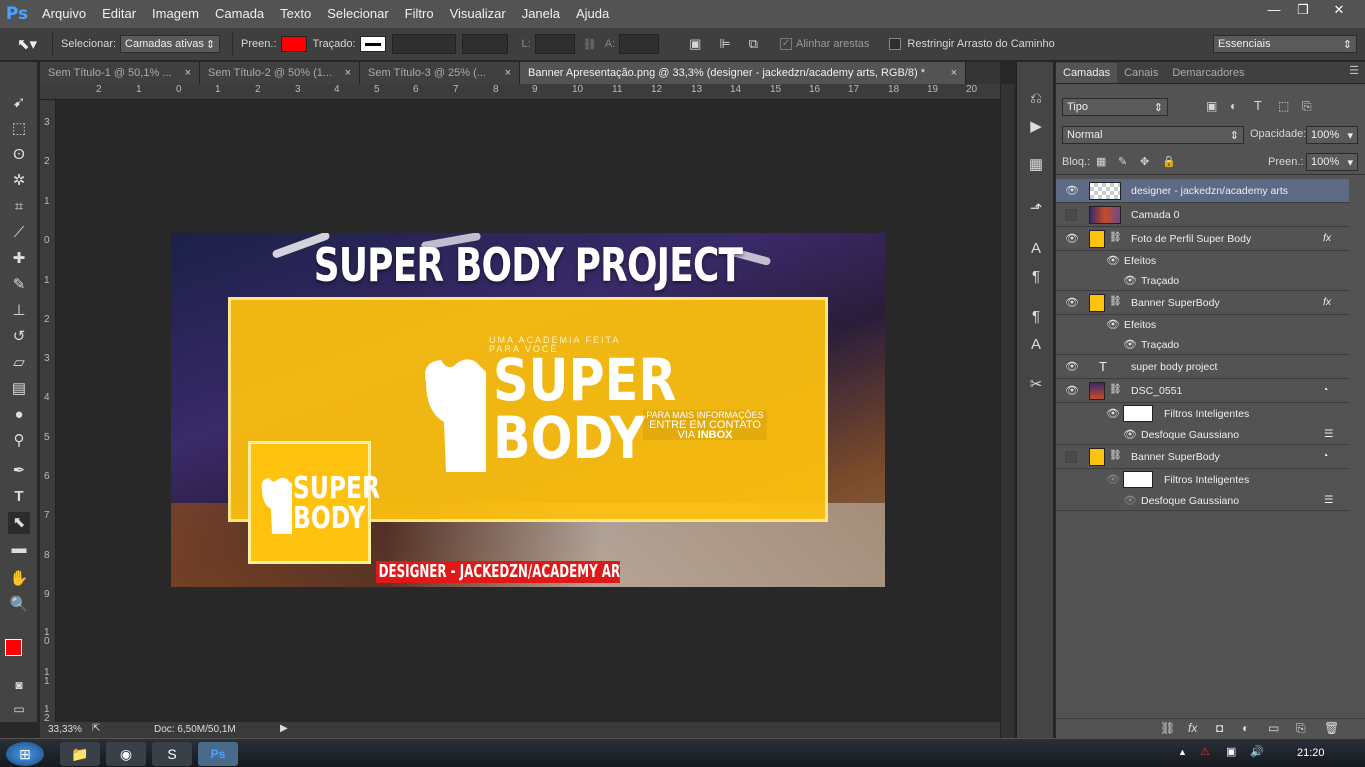  Describe the element at coordinates (1036, 209) in the screenshot. I see `paths-icon: ⬏` at that location.